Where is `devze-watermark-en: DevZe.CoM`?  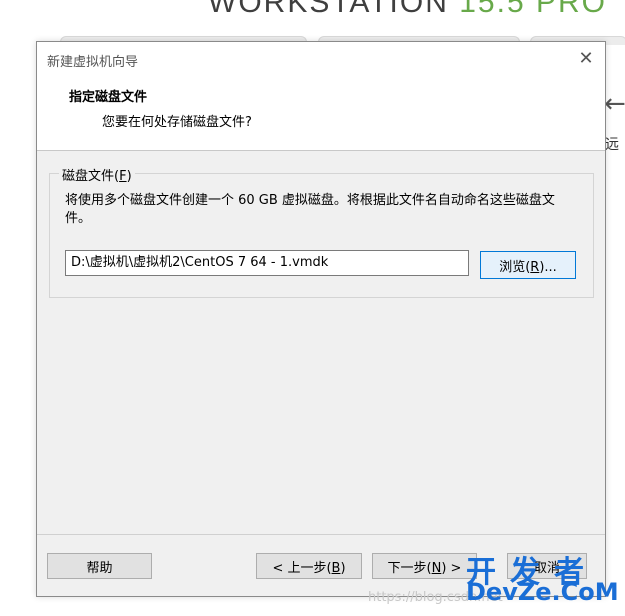 devze-watermark-en: DevZe.CoM is located at coordinates (542, 592).